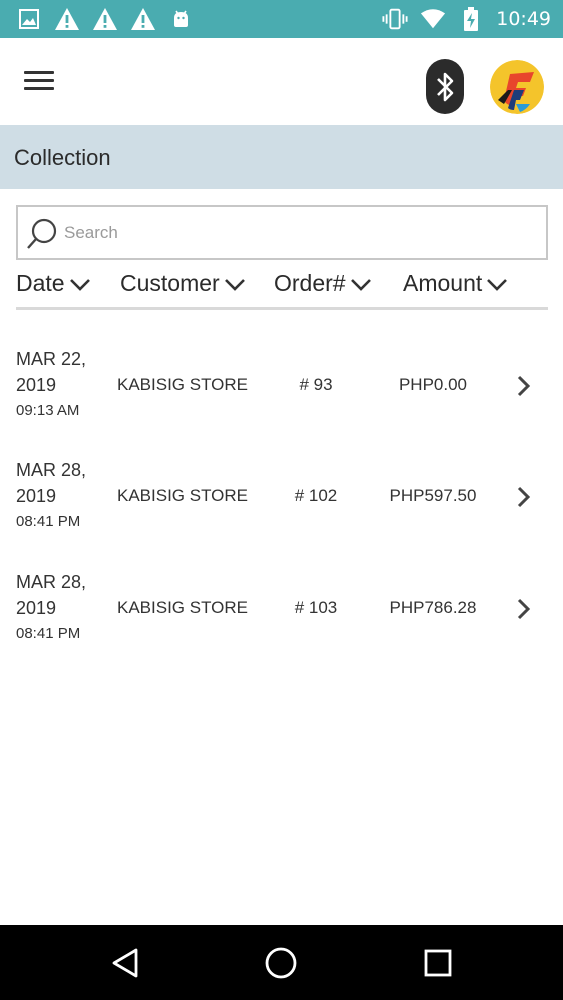 The width and height of the screenshot is (563, 1000). Describe the element at coordinates (438, 963) in the screenshot. I see `recents-icon` at that location.